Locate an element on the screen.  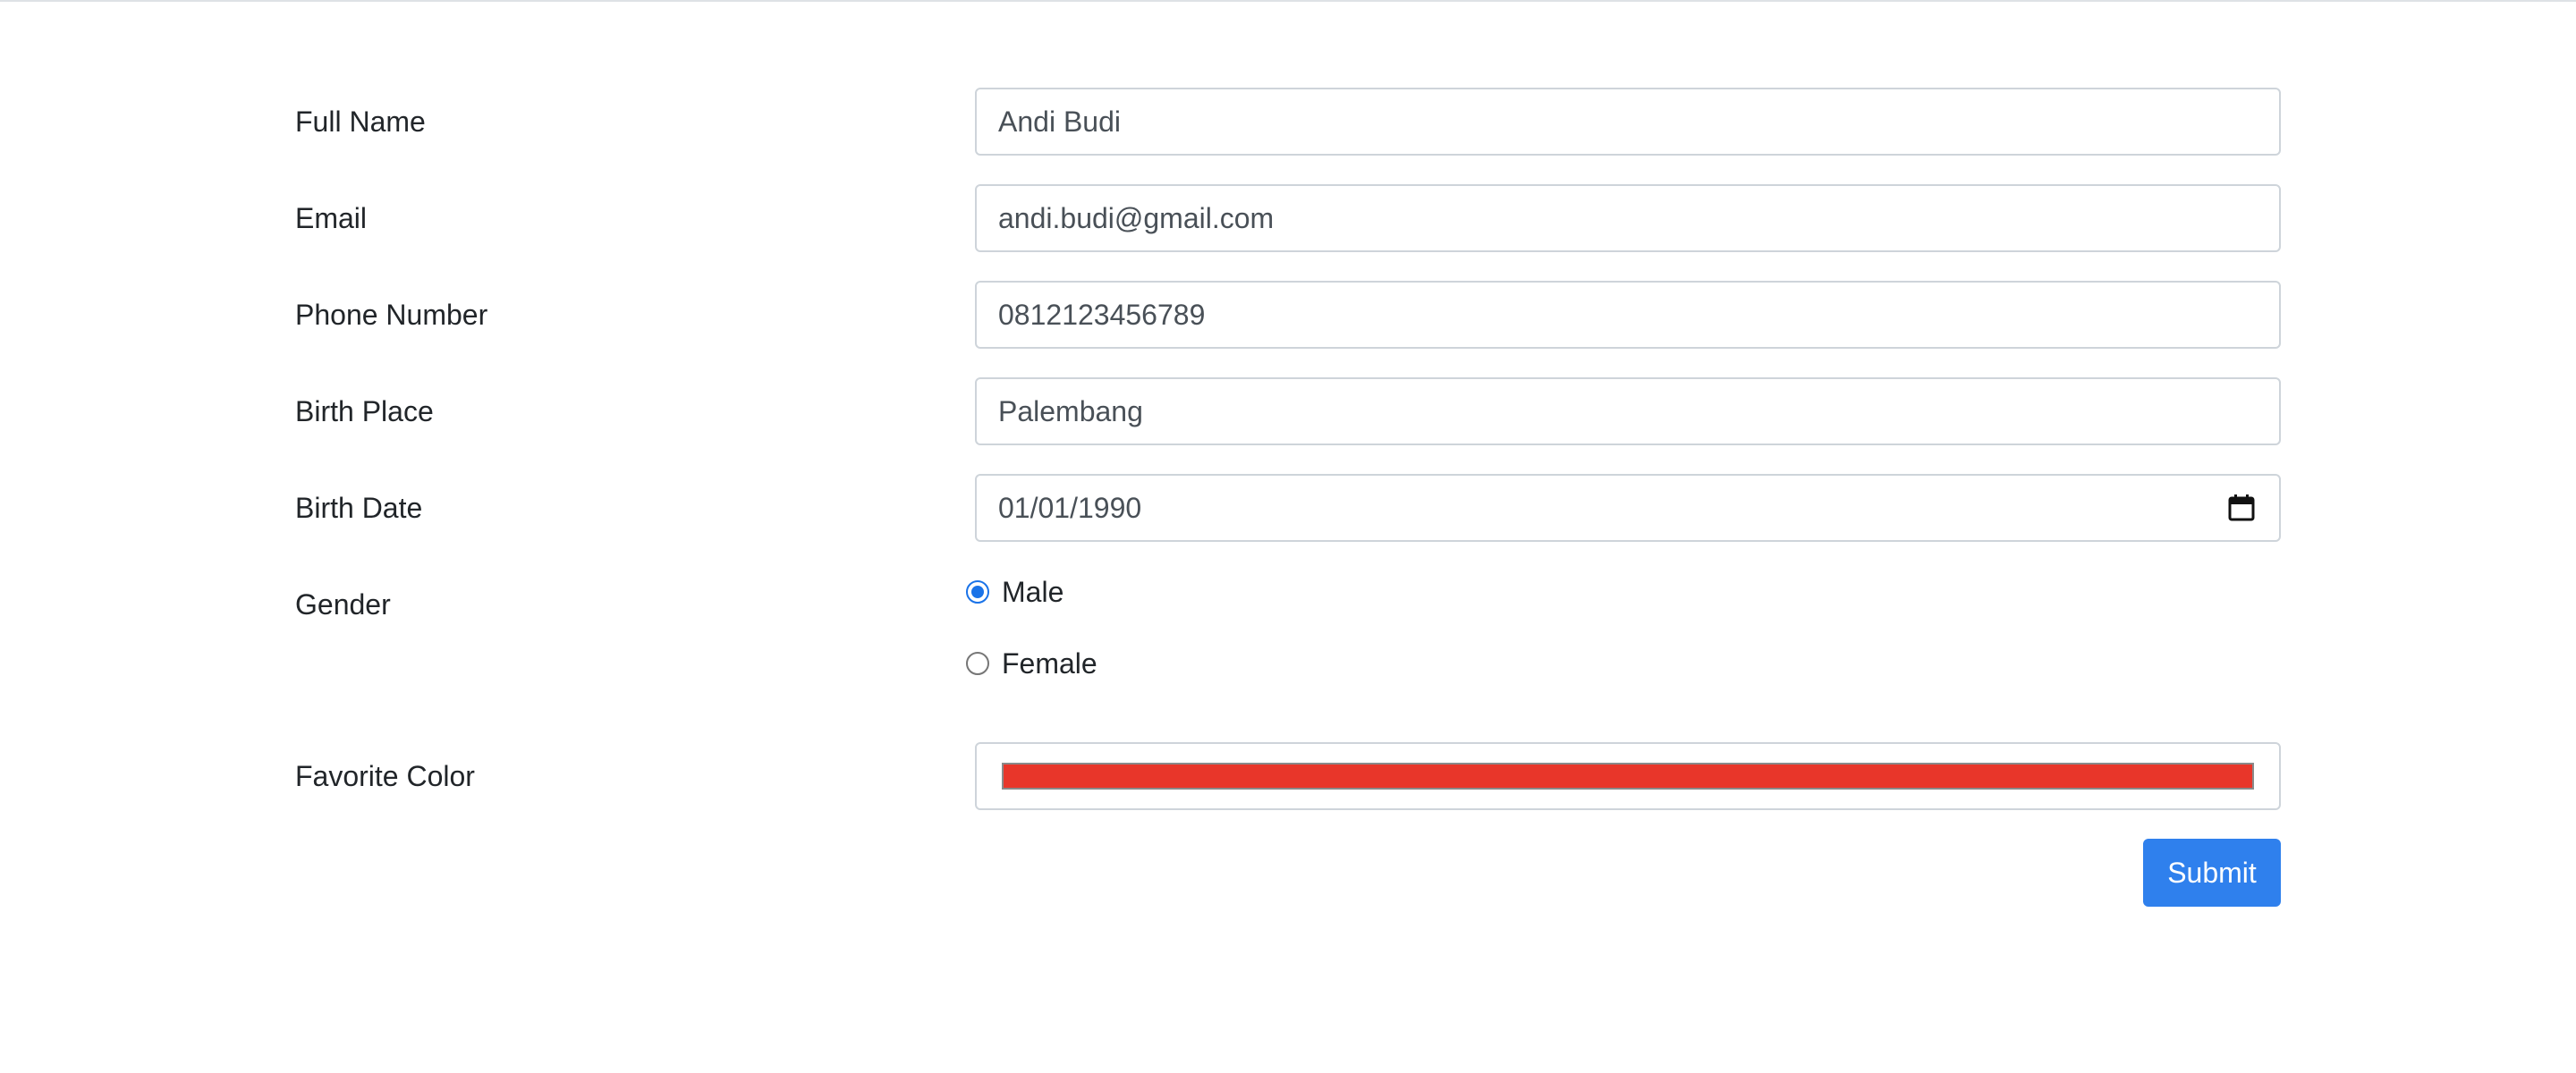
birth-place-input: Palembang is located at coordinates (1628, 411).